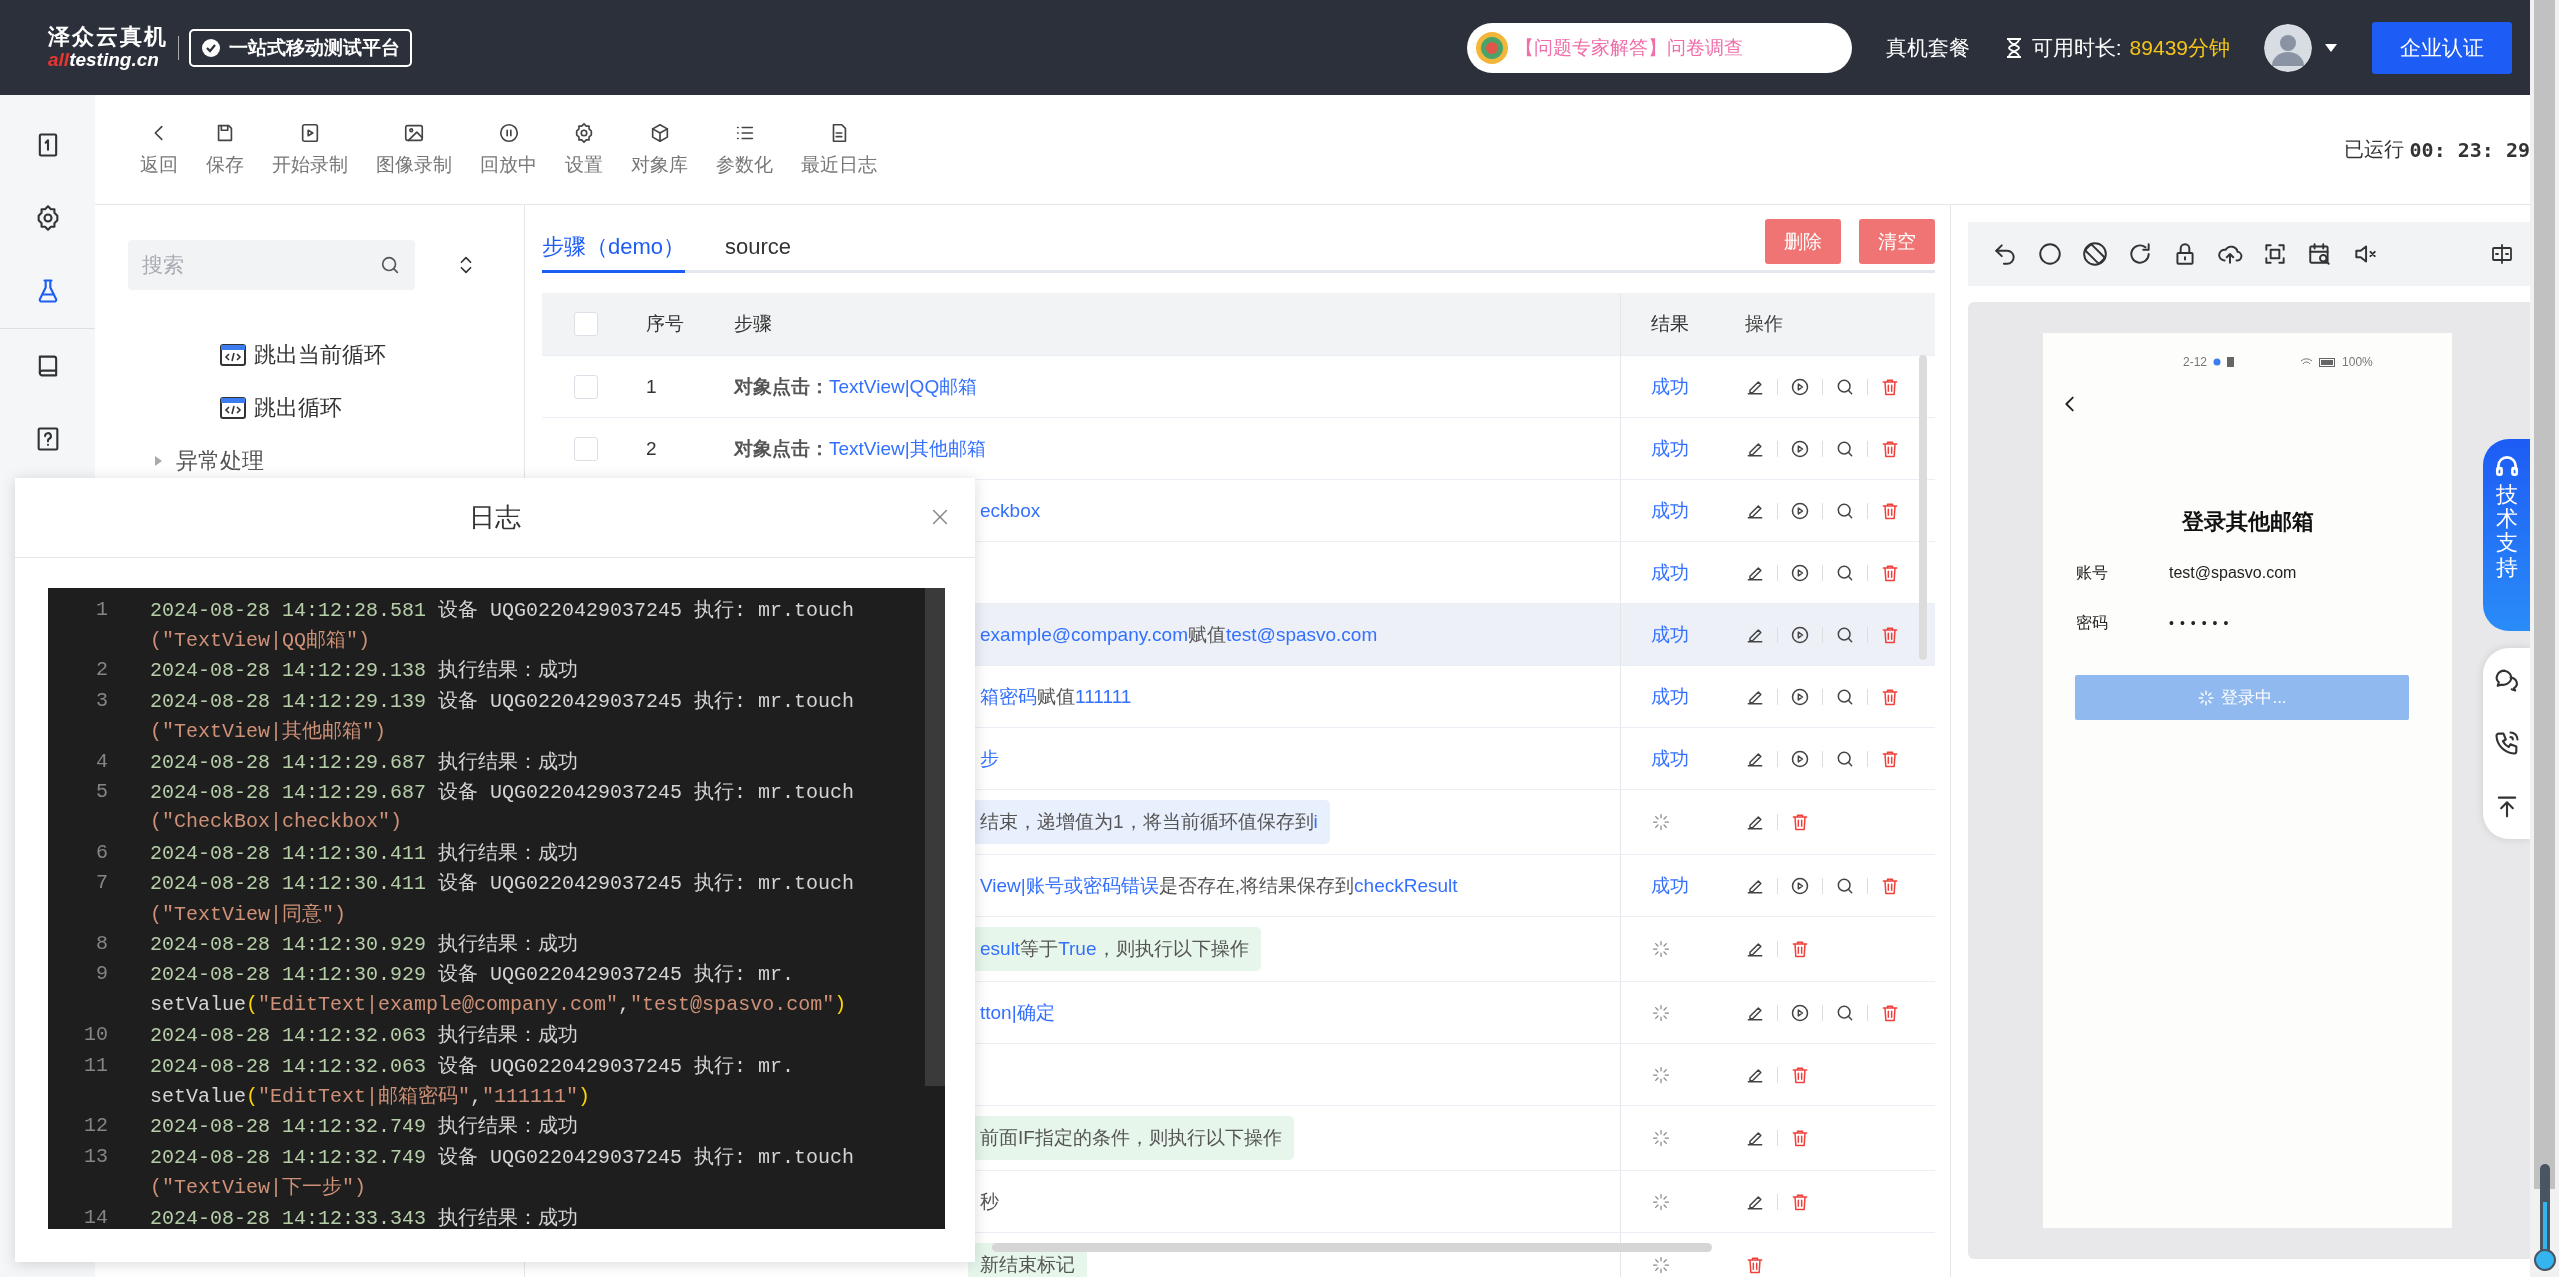  What do you see at coordinates (101, 943) in the screenshot?
I see `line-number: 8` at bounding box center [101, 943].